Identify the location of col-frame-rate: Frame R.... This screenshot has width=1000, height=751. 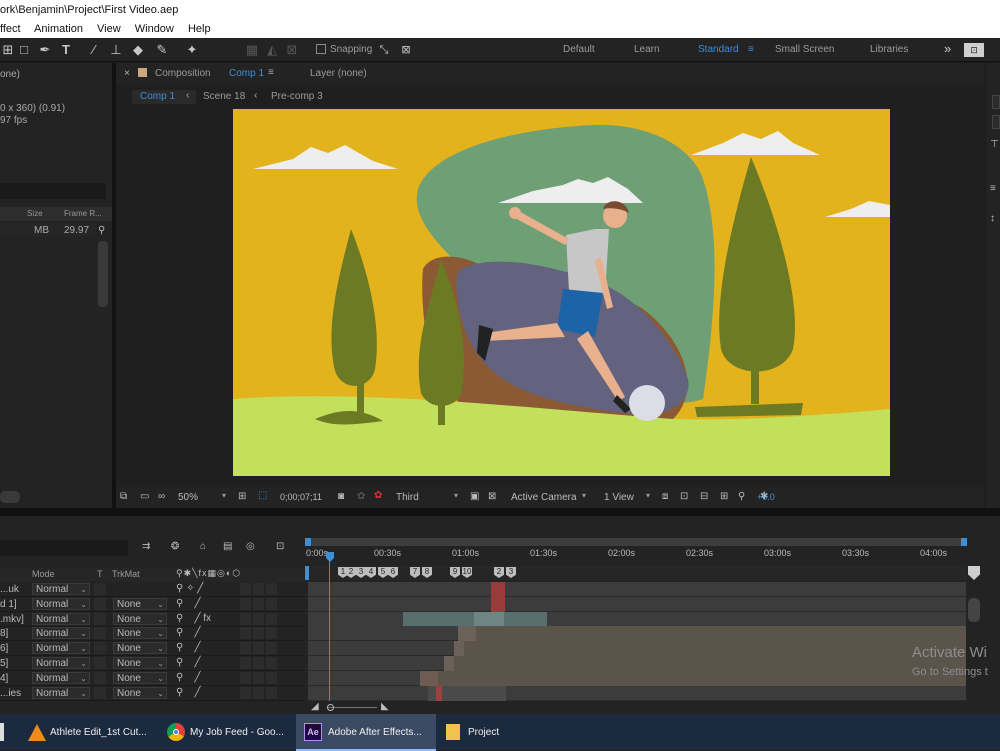
(83, 213).